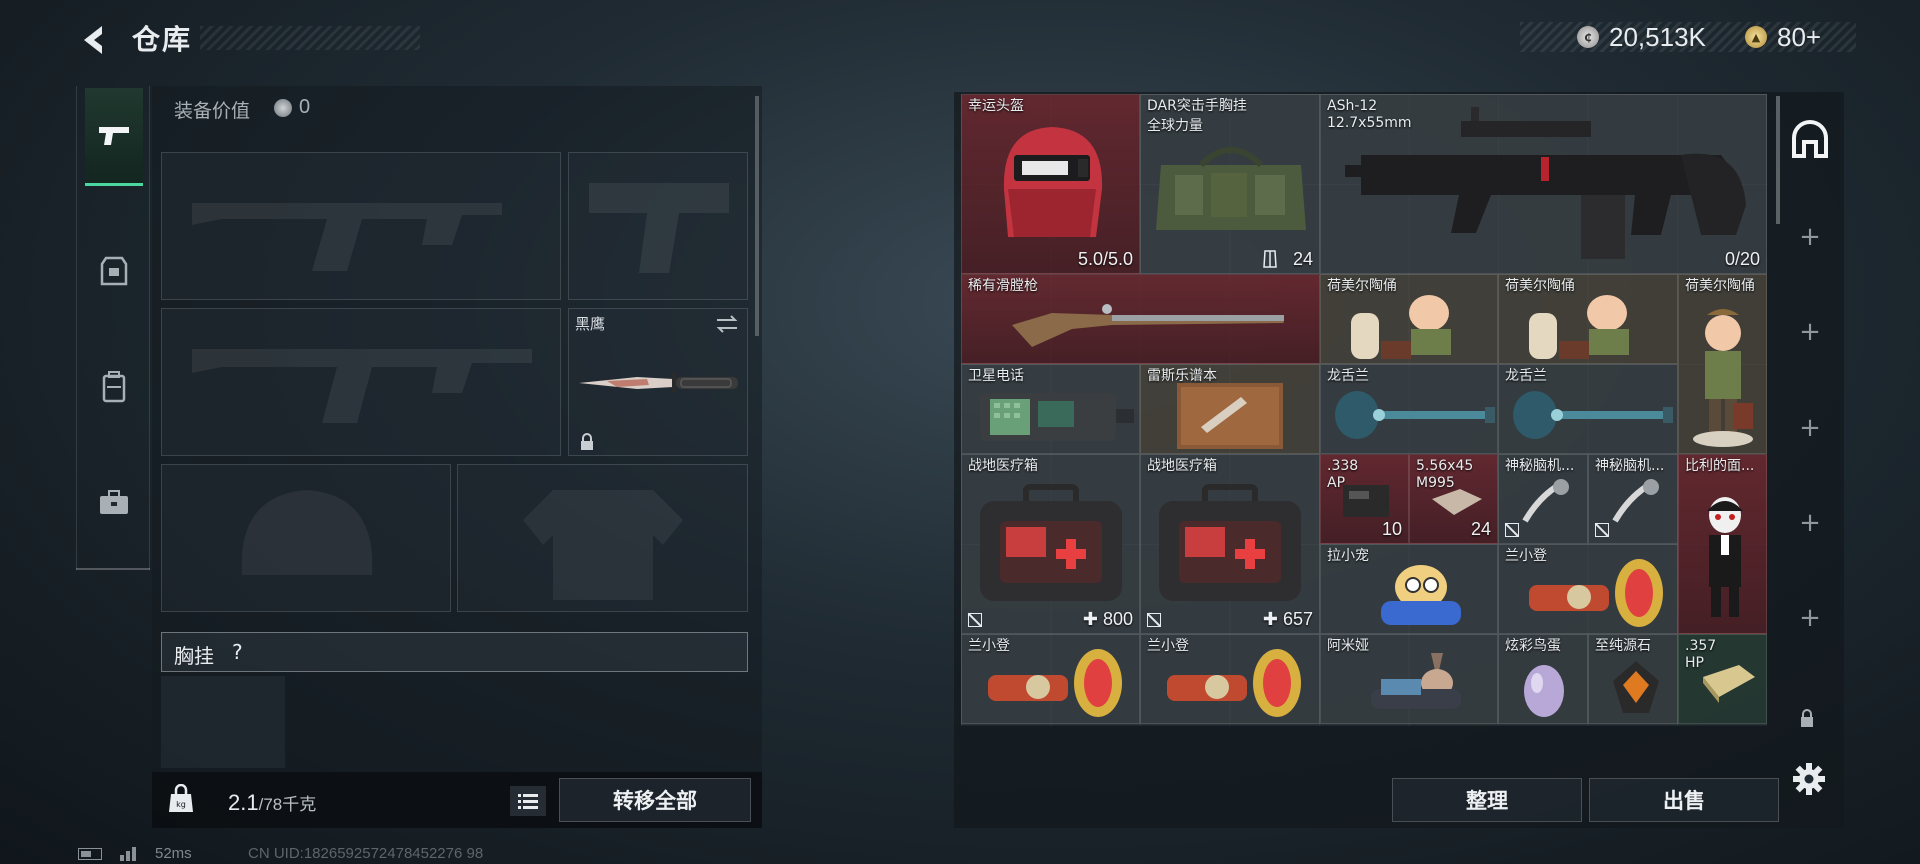 This screenshot has width=1920, height=864. I want to click on nav-divider, so click(113, 569).